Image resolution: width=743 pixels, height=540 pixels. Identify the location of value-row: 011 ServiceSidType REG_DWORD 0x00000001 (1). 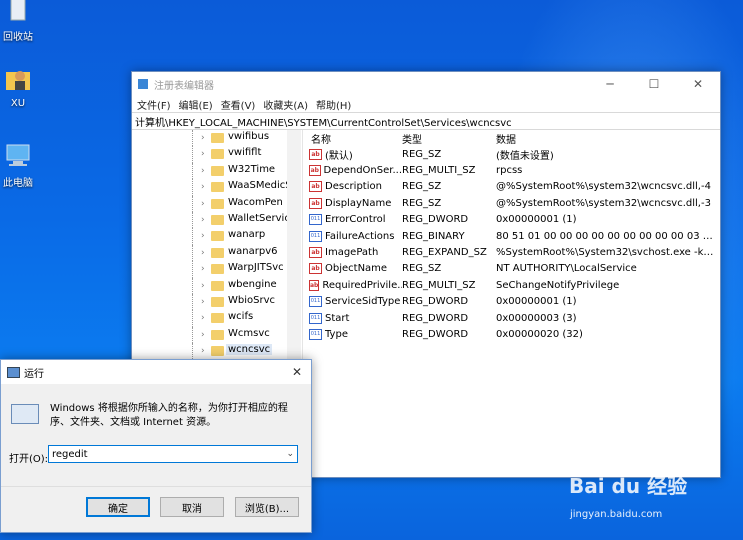
(513, 302).